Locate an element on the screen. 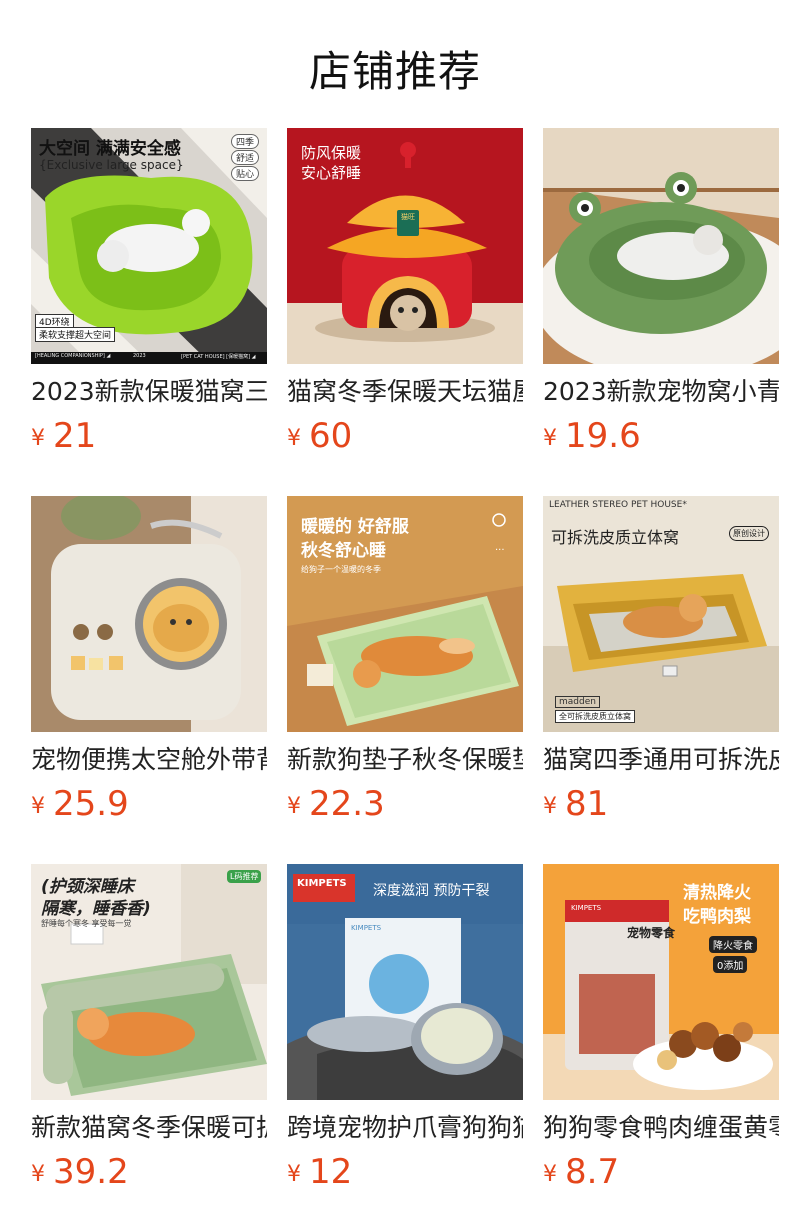  product-card: 防风保暖 安心舒睡 猫旺 猫窝冬季保暖天坛猫屋 ¥60 is located at coordinates (405, 312).